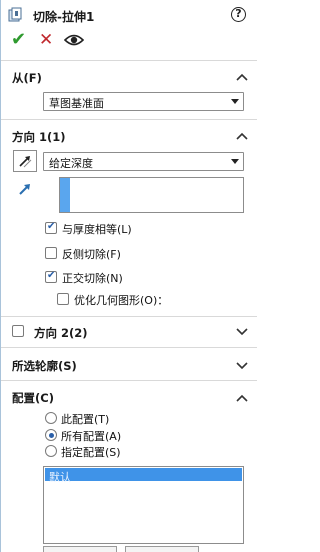 Image resolution: width=320 pixels, height=552 pixels. I want to click on checkbox-direction2, so click(18, 331).